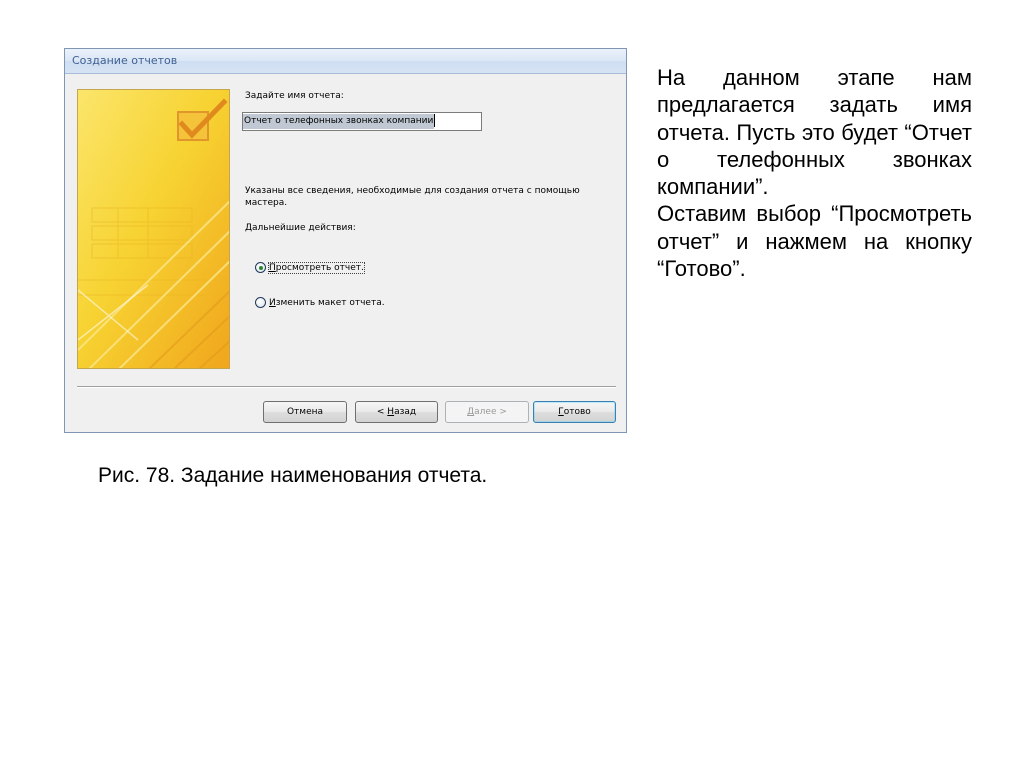  What do you see at coordinates (300, 228) in the screenshot?
I see `next-actions-label: Дальнейшие действия:` at bounding box center [300, 228].